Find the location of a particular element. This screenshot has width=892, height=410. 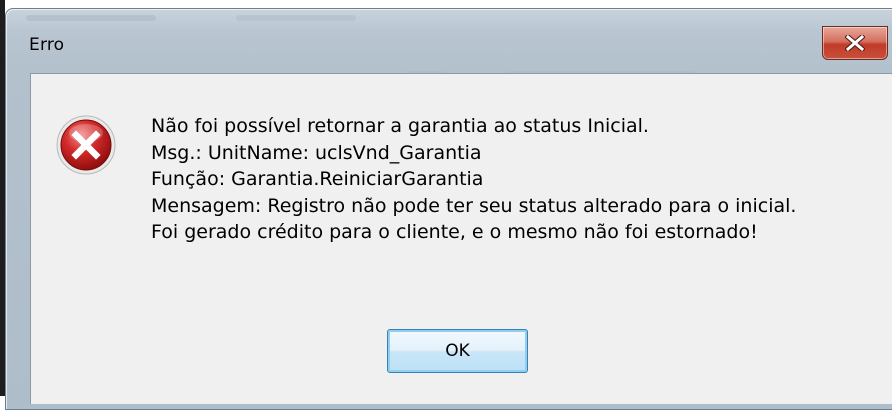

close-x-icon is located at coordinates (855, 43).